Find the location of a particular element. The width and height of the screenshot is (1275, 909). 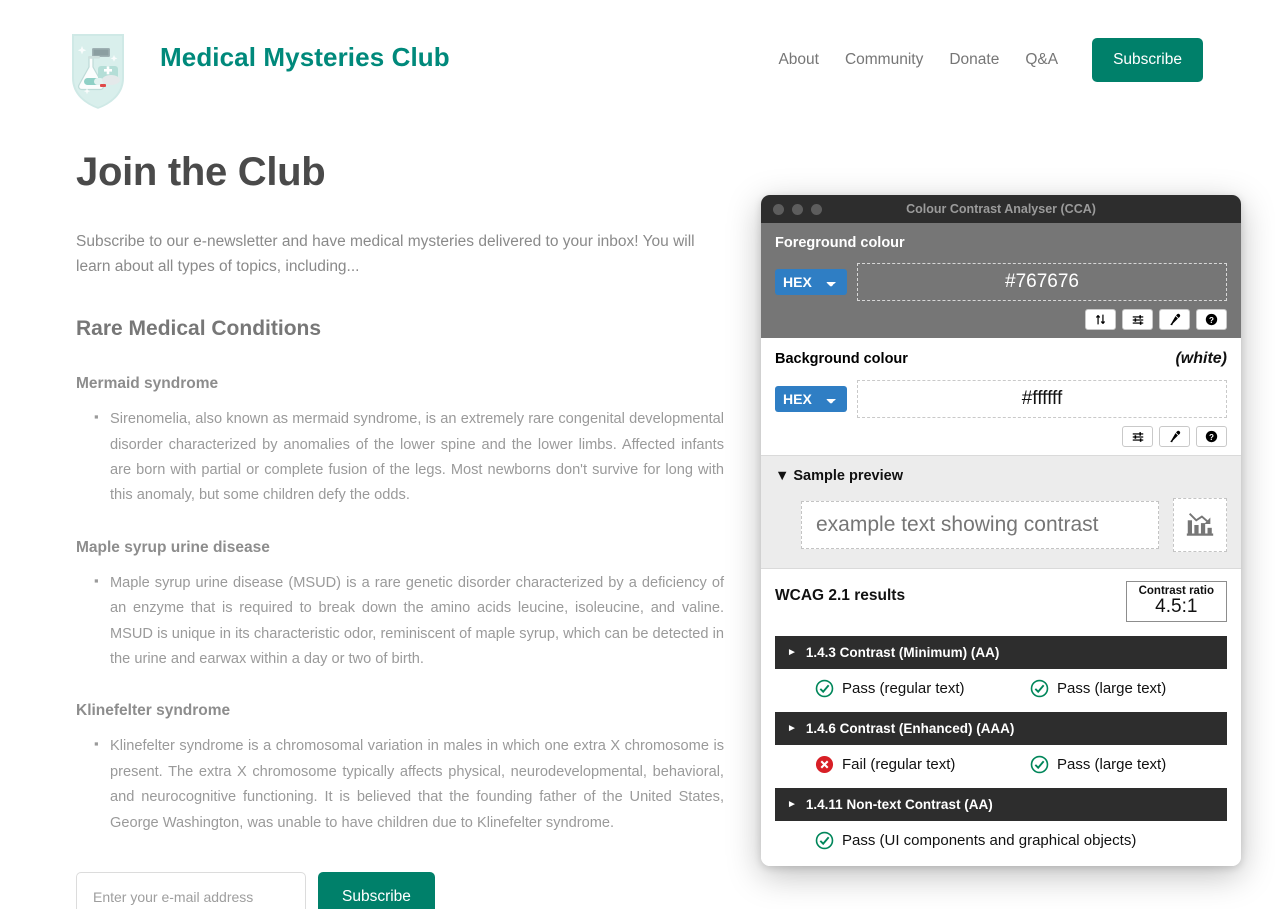

criterion-1-4-3-results: Pass (regular text) Pass (large text) is located at coordinates (1001, 688).